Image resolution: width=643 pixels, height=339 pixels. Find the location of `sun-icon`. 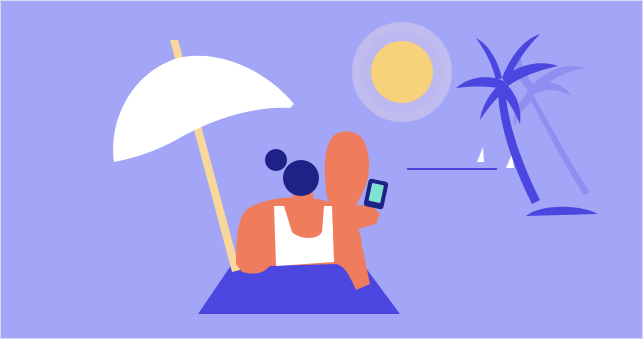

sun-icon is located at coordinates (402, 72).